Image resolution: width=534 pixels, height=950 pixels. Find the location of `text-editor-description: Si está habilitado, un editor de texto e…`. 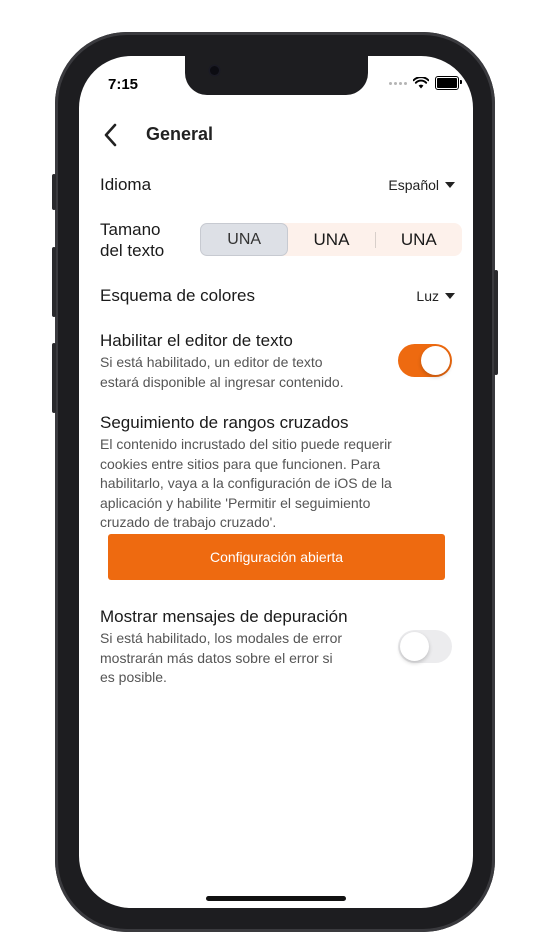

text-editor-description: Si está habilitado, un editor de texto e… is located at coordinates (222, 372).